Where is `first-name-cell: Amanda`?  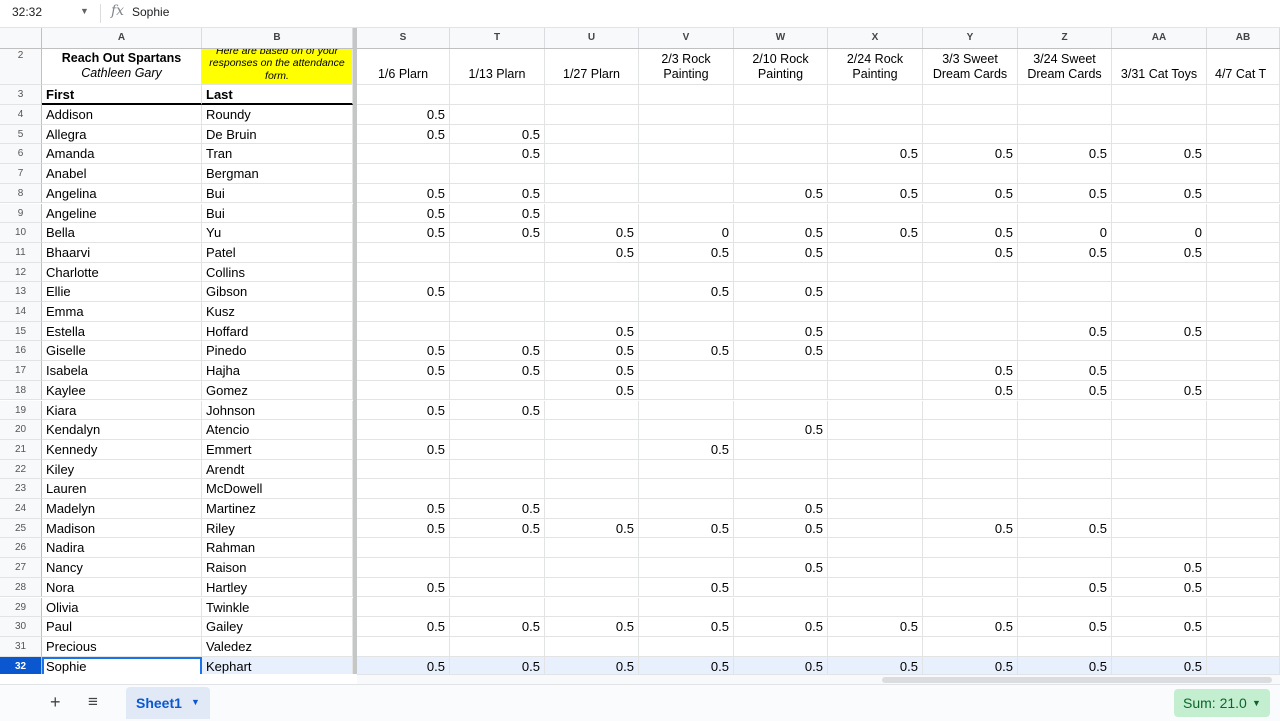
first-name-cell: Amanda is located at coordinates (122, 154).